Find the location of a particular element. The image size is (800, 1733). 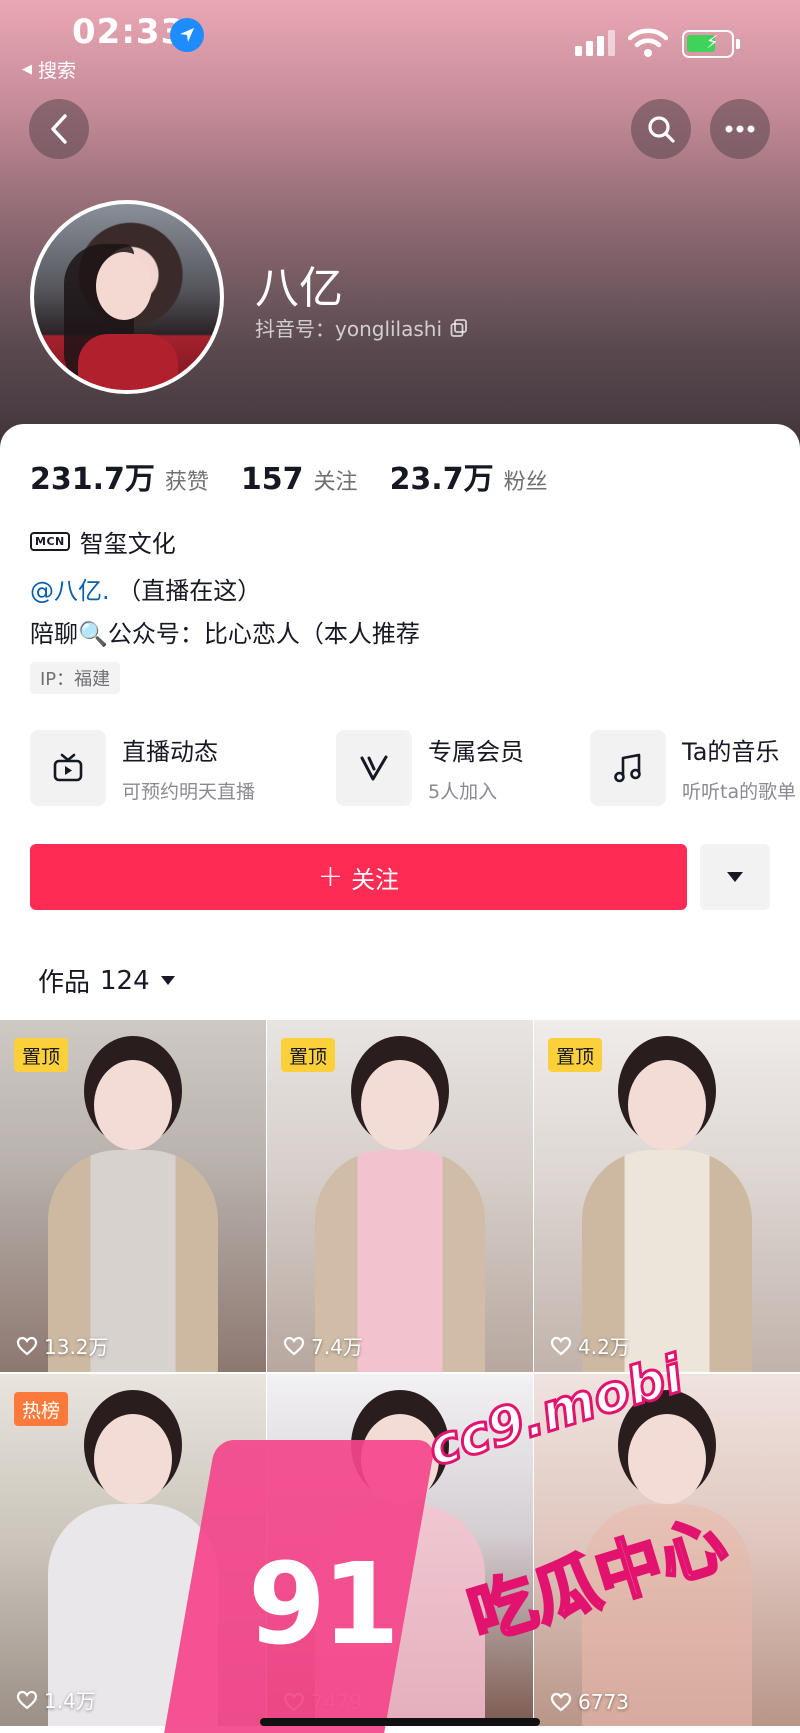

search-button is located at coordinates (661, 129).